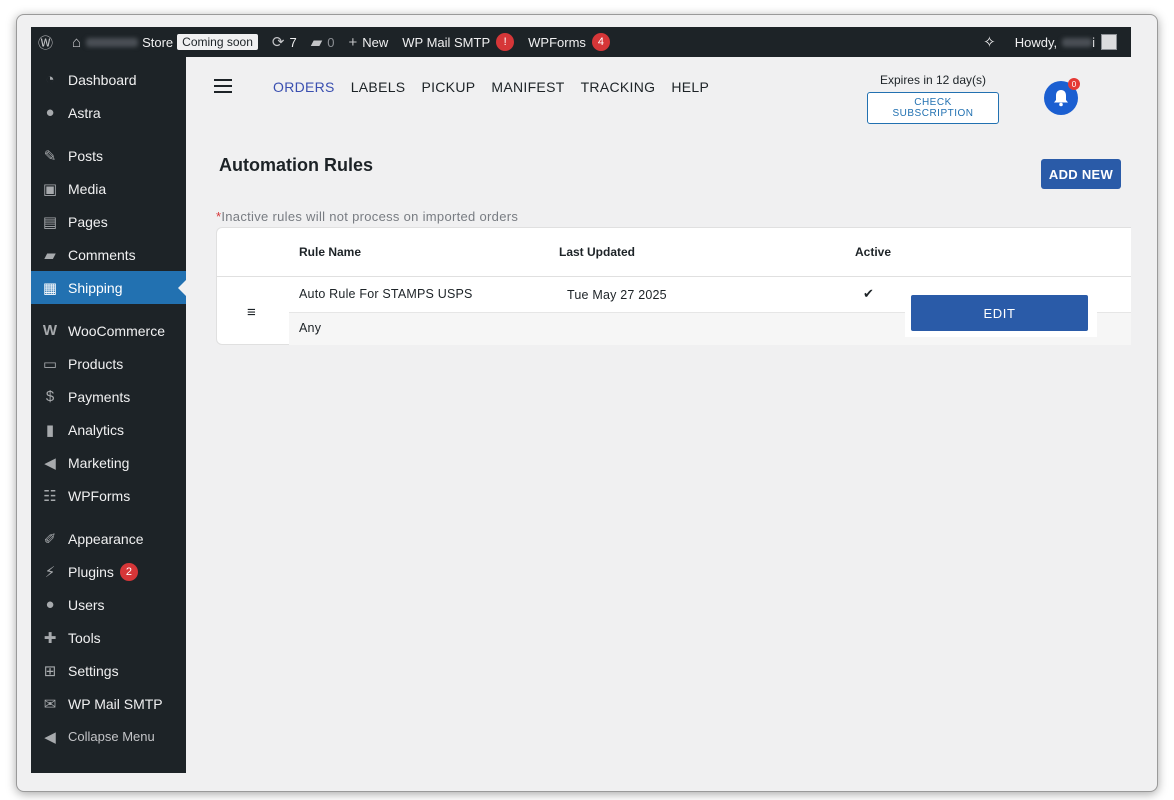  Describe the element at coordinates (368, 42) in the screenshot. I see `new-content: + New` at that location.